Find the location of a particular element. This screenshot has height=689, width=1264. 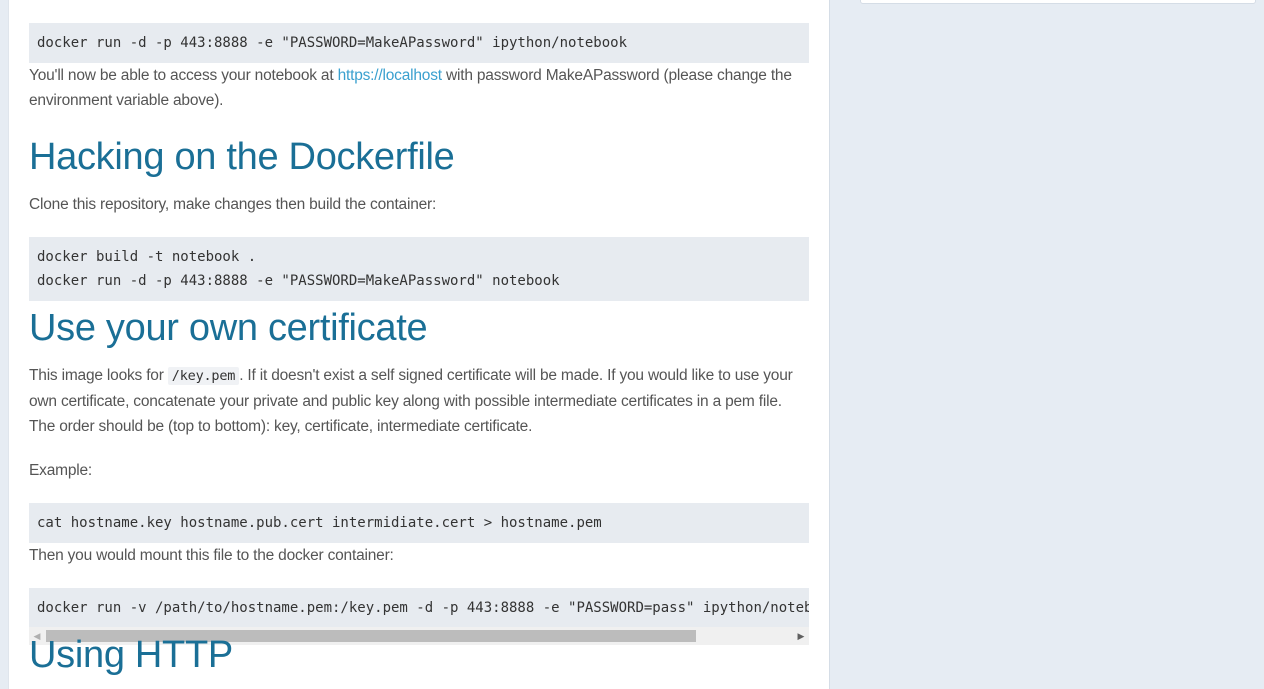

sidebar-panel is located at coordinates (1058, 2).